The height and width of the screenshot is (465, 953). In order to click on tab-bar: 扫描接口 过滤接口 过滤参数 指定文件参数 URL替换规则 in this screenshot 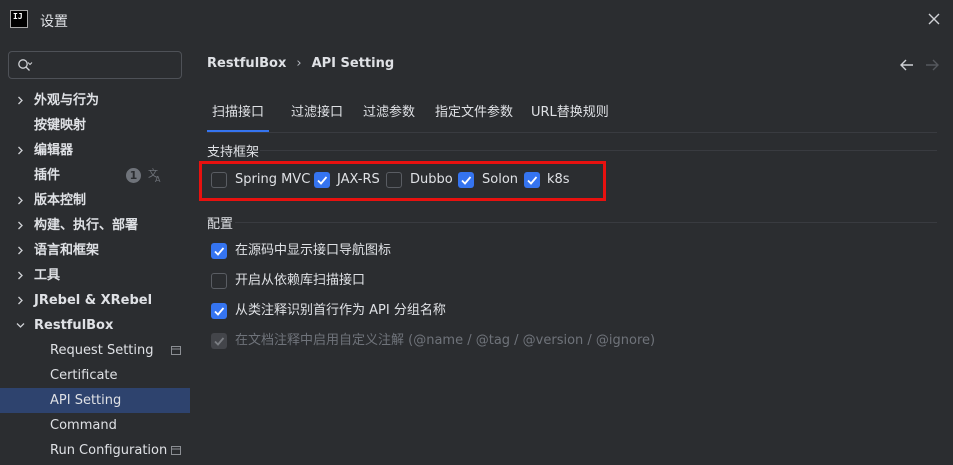, I will do `click(572, 115)`.